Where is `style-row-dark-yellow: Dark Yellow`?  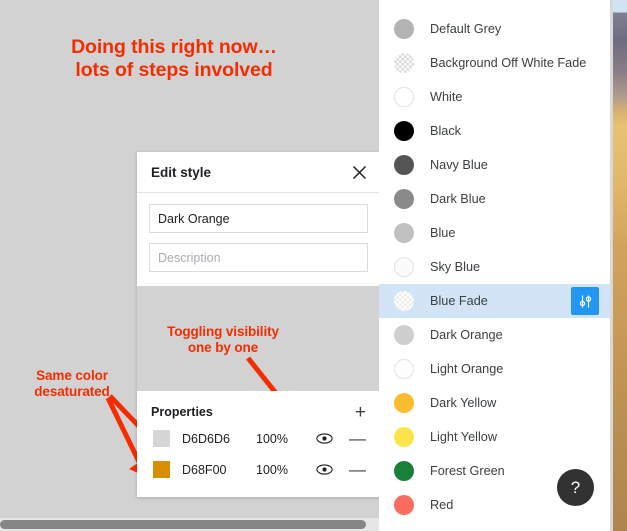 style-row-dark-yellow: Dark Yellow is located at coordinates (496, 403).